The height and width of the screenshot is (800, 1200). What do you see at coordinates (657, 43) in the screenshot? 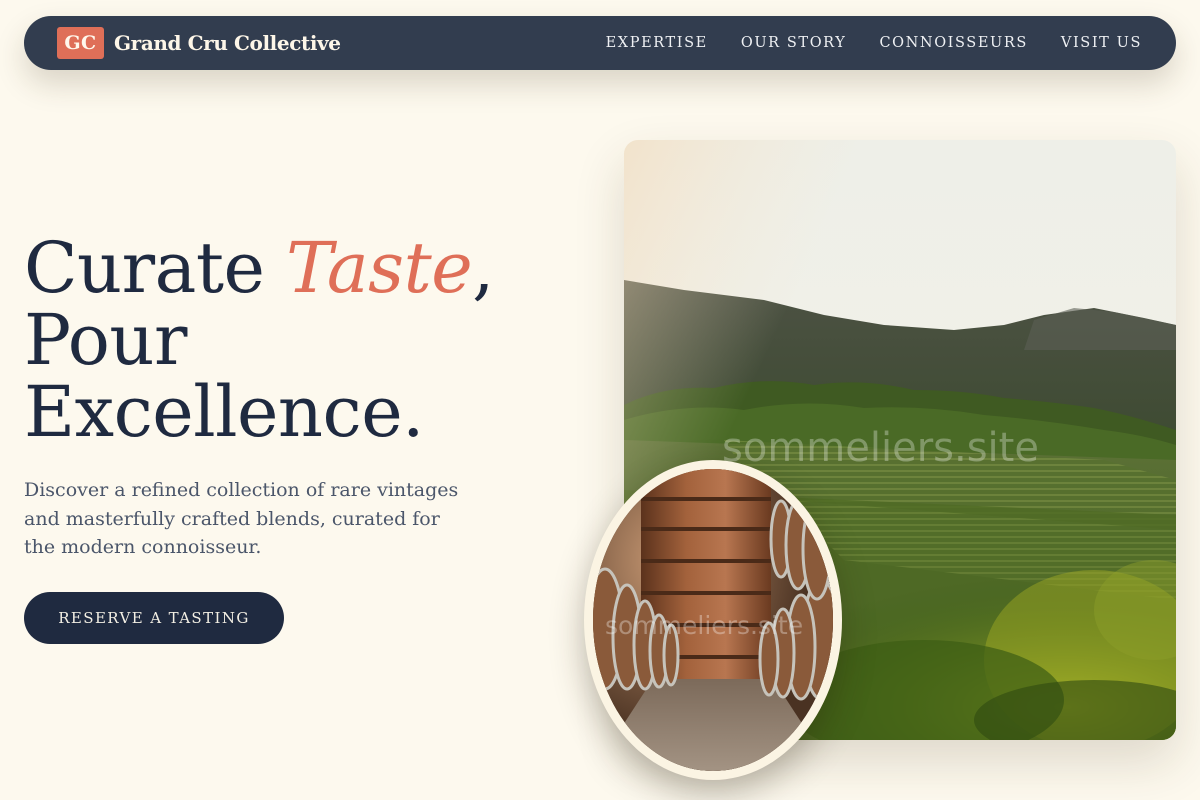
I see `nav-link-expertise: EXPERTISE` at bounding box center [657, 43].